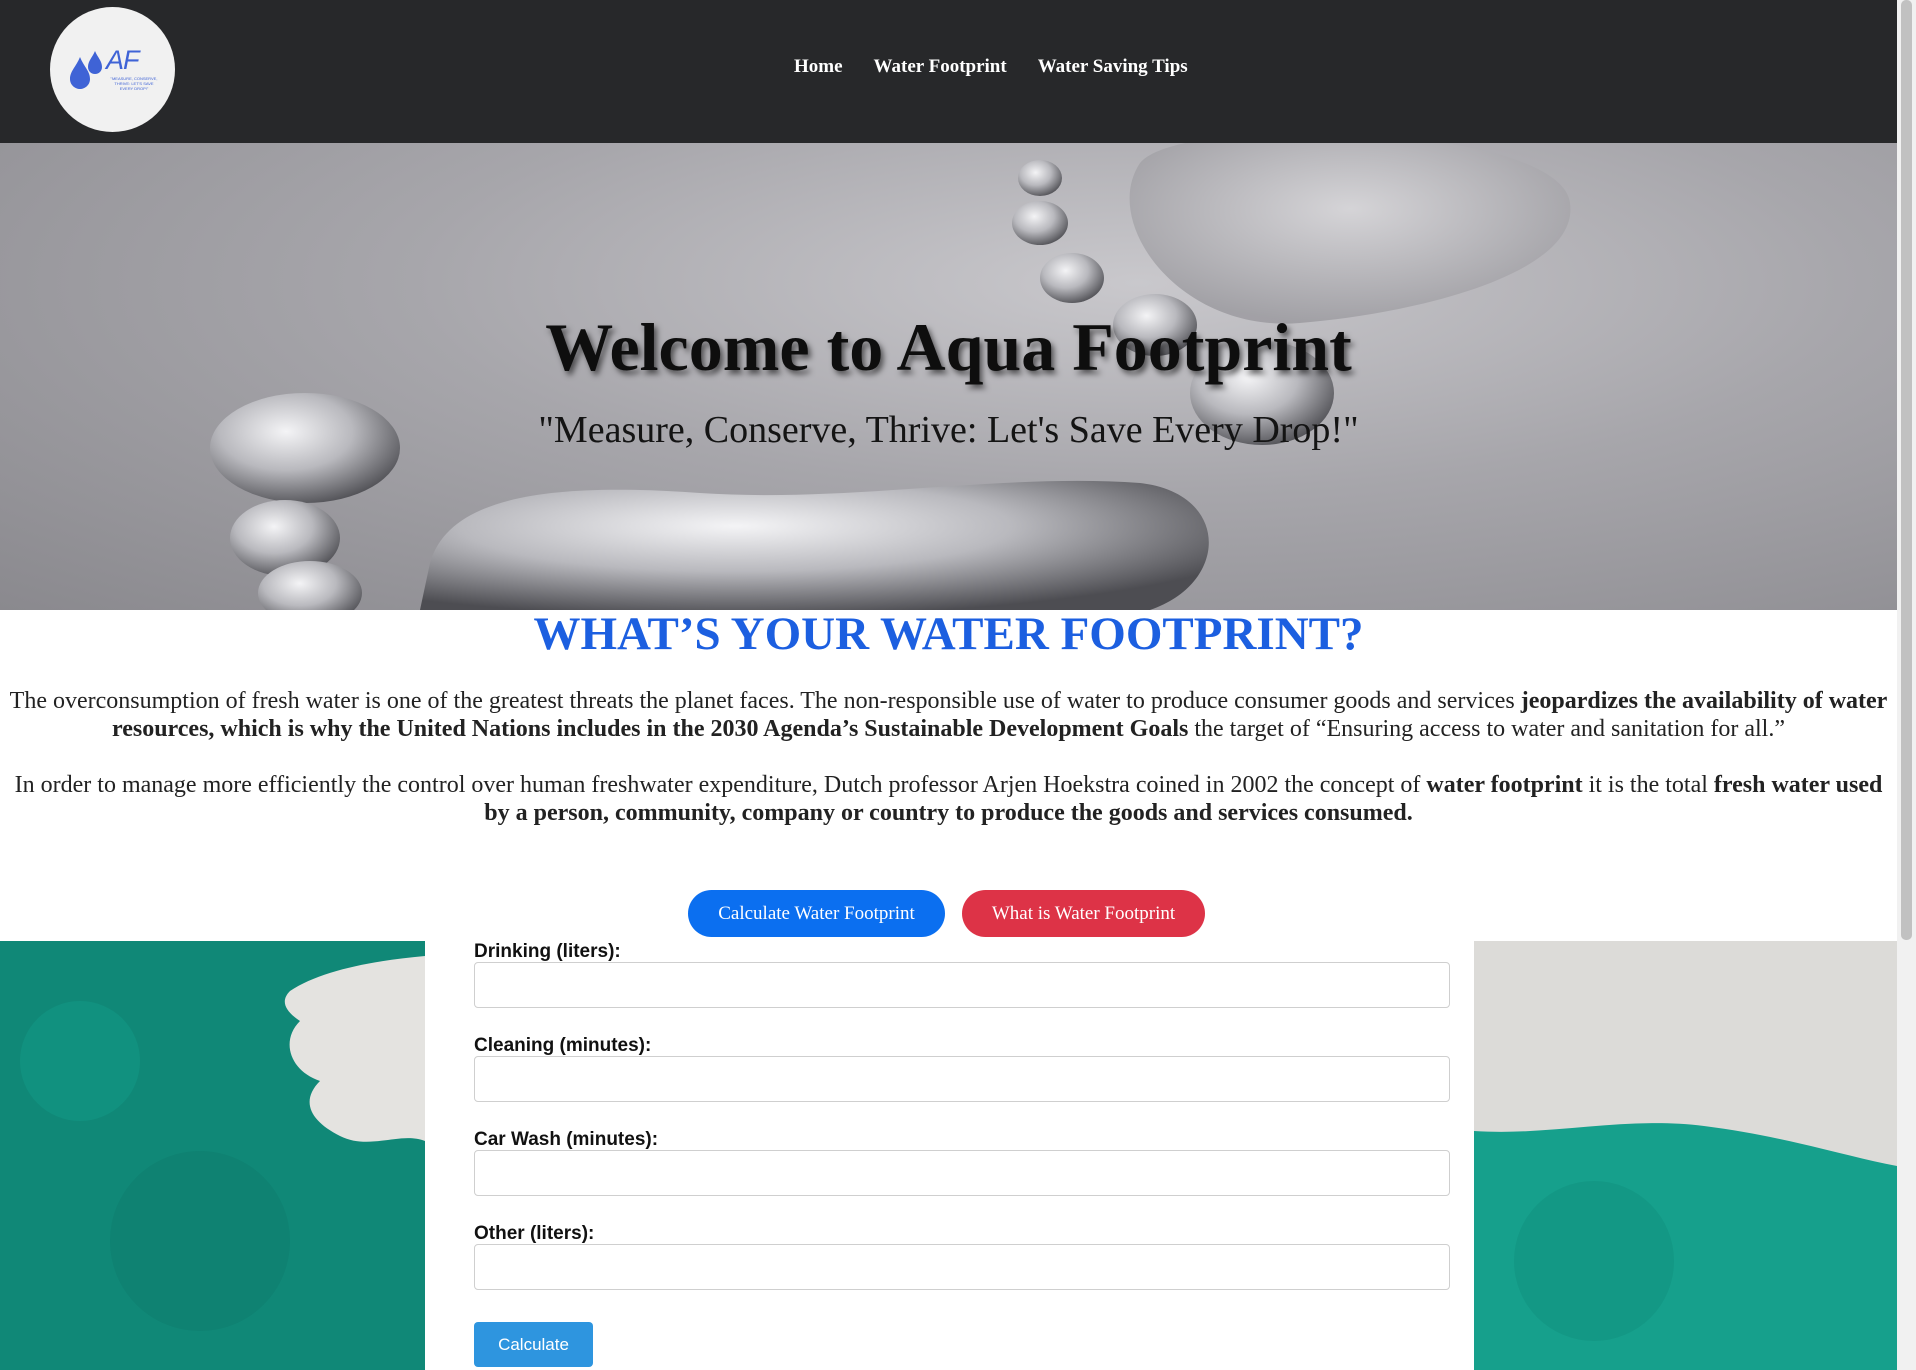 This screenshot has height=1370, width=1916. I want to click on nav-water-footprint: Water Footprint, so click(940, 67).